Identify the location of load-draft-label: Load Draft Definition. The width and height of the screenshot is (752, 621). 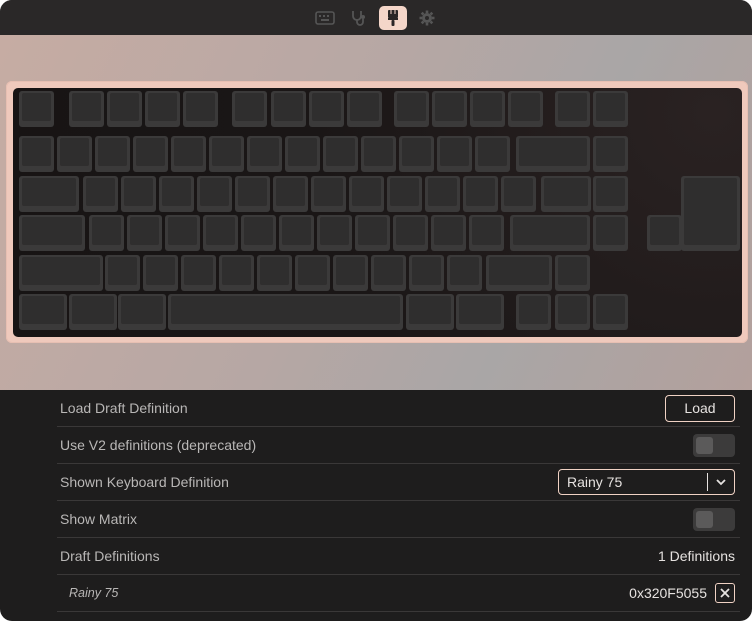
(124, 408).